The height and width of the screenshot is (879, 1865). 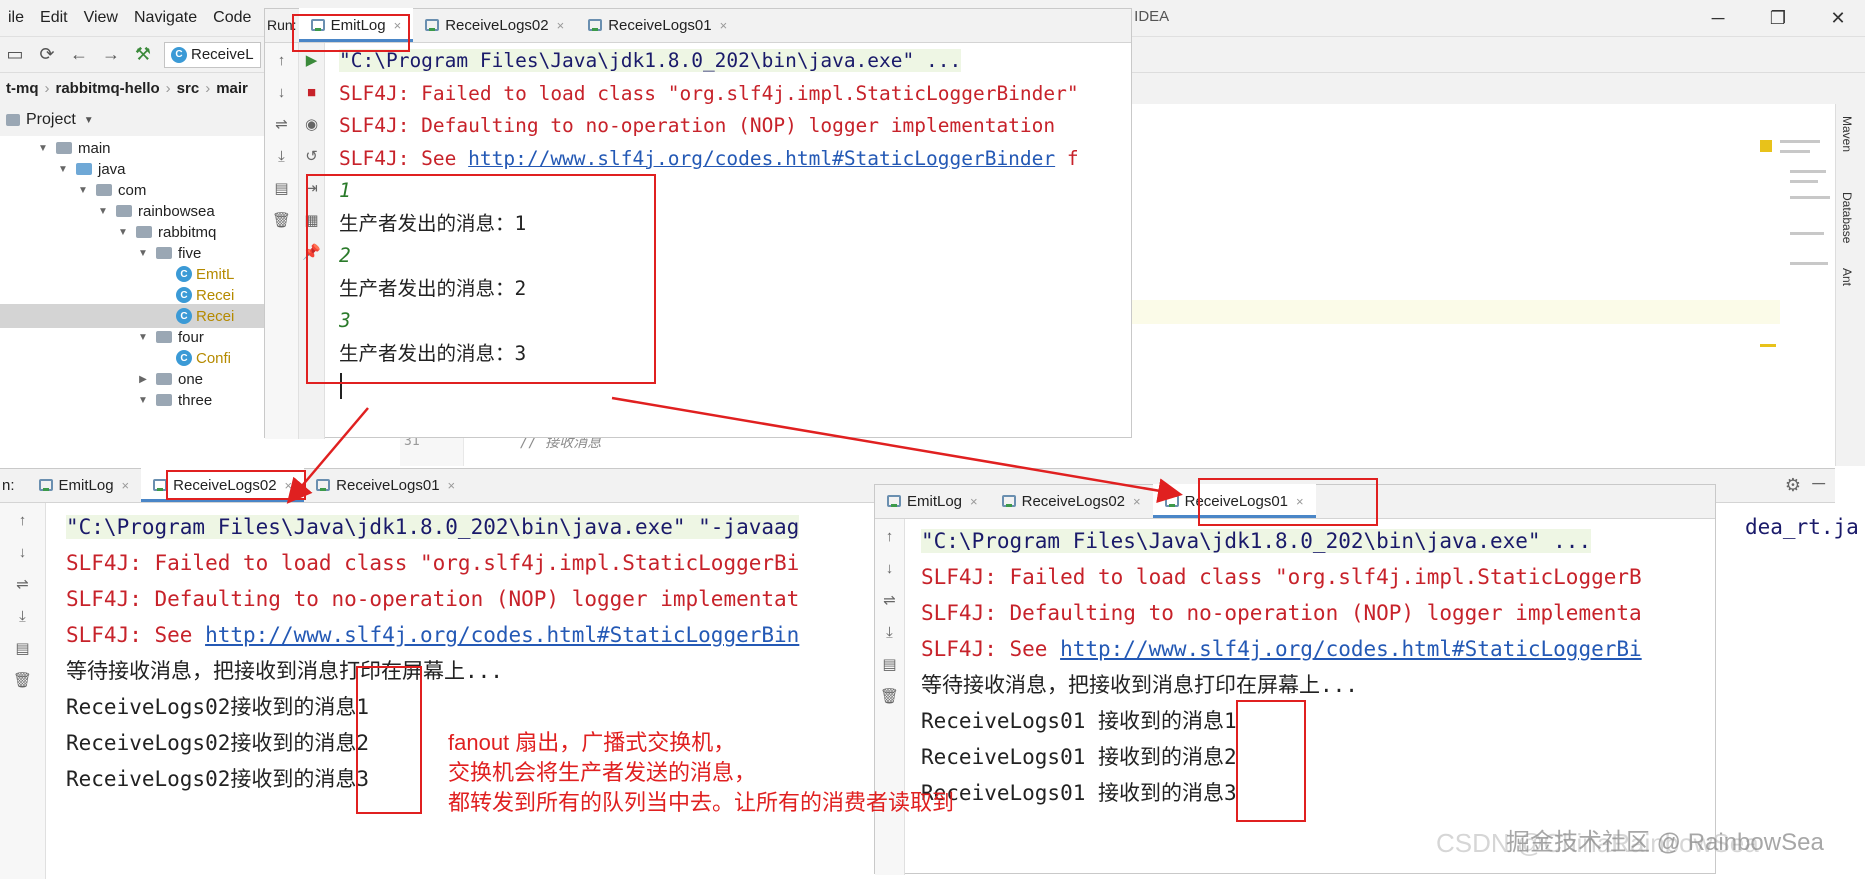 I want to click on arrow-to-receivelogs01, so click(x=897, y=449).